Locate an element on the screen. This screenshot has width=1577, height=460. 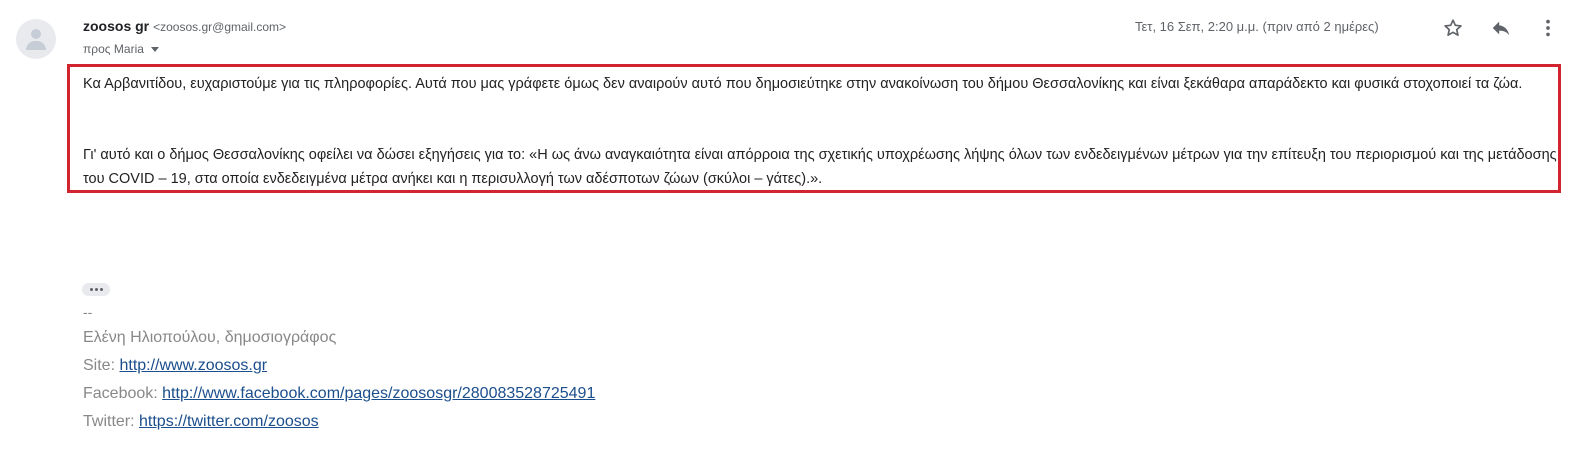
chevron-down-icon is located at coordinates (154, 49).